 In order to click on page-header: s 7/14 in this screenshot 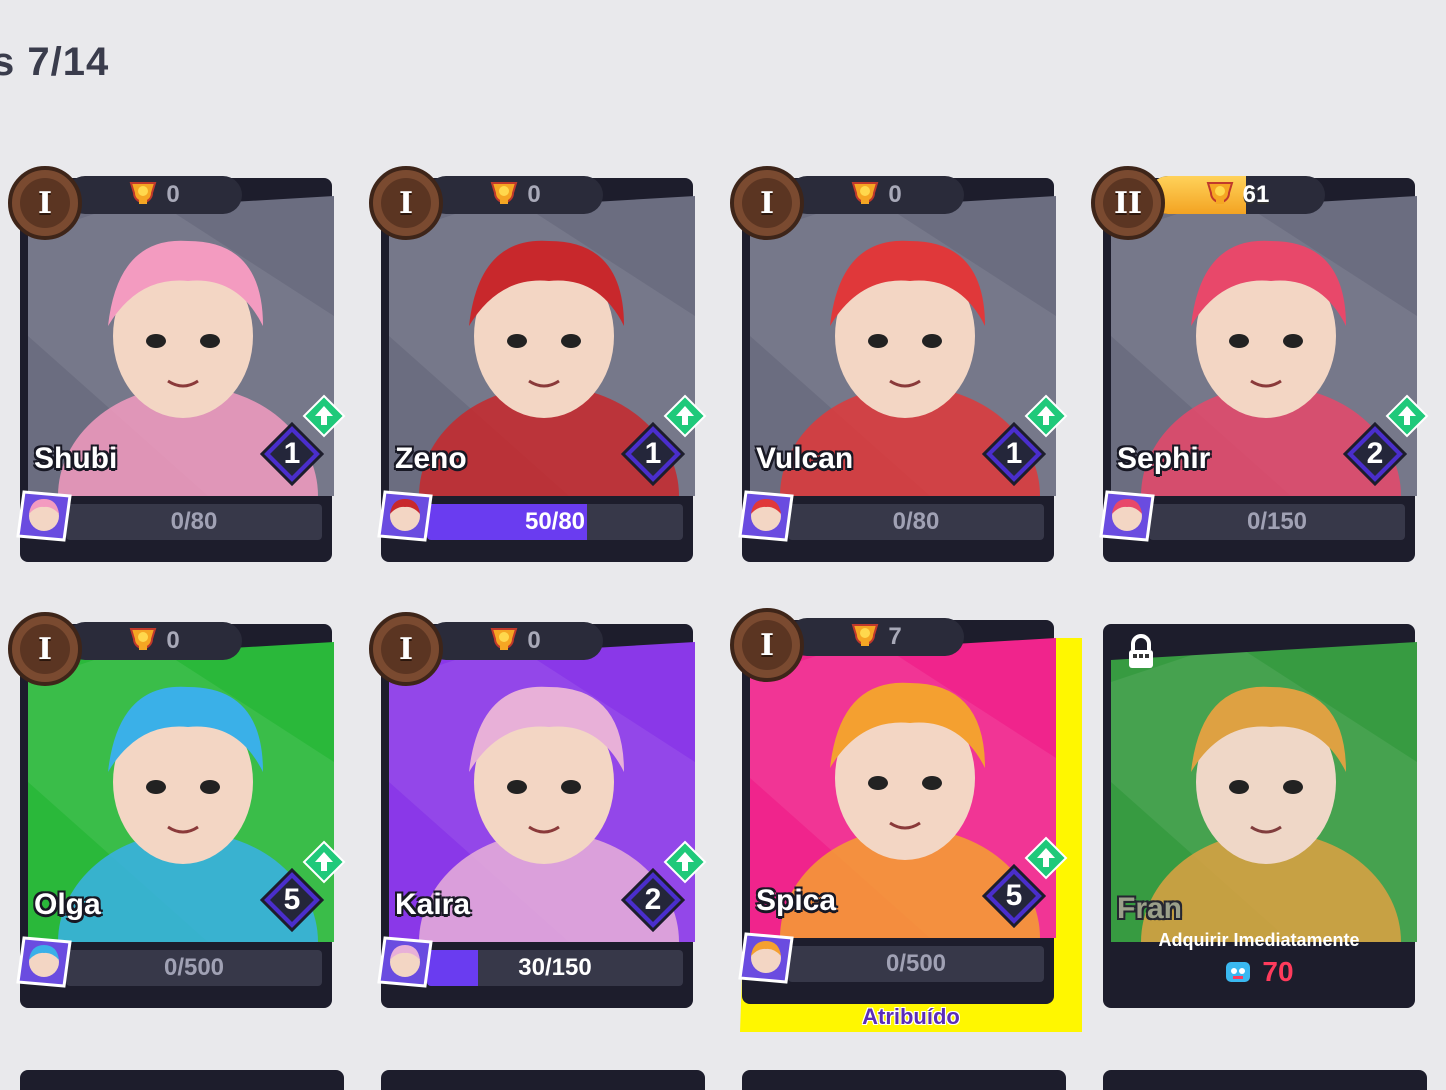, I will do `click(55, 62)`.